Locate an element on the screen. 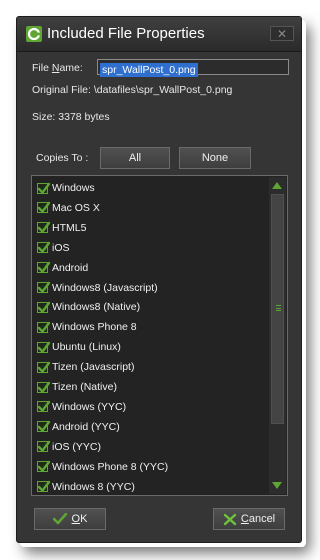 This screenshot has height=560, width=320. list-item-label: iOS (YYC) is located at coordinates (77, 446).